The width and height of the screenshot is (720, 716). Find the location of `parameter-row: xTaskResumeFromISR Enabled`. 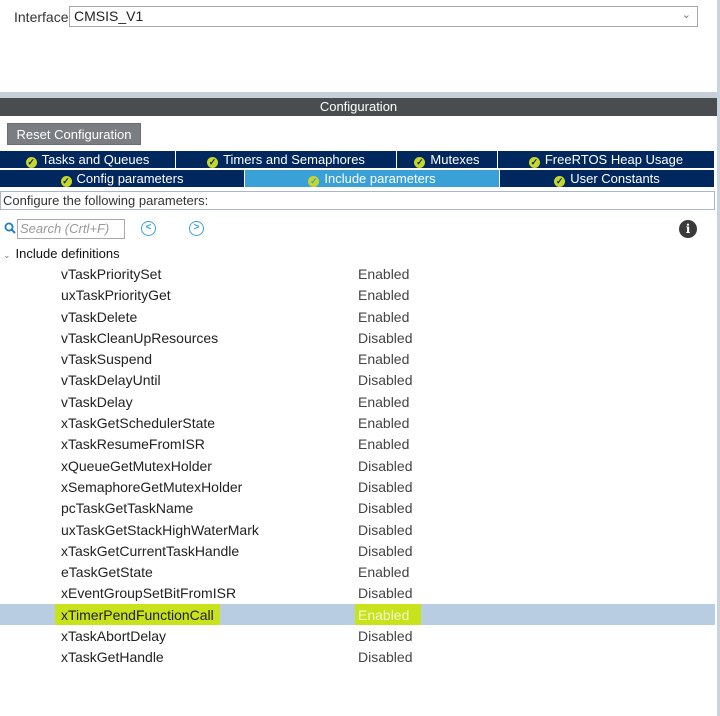

parameter-row: xTaskResumeFromISR Enabled is located at coordinates (357, 443).